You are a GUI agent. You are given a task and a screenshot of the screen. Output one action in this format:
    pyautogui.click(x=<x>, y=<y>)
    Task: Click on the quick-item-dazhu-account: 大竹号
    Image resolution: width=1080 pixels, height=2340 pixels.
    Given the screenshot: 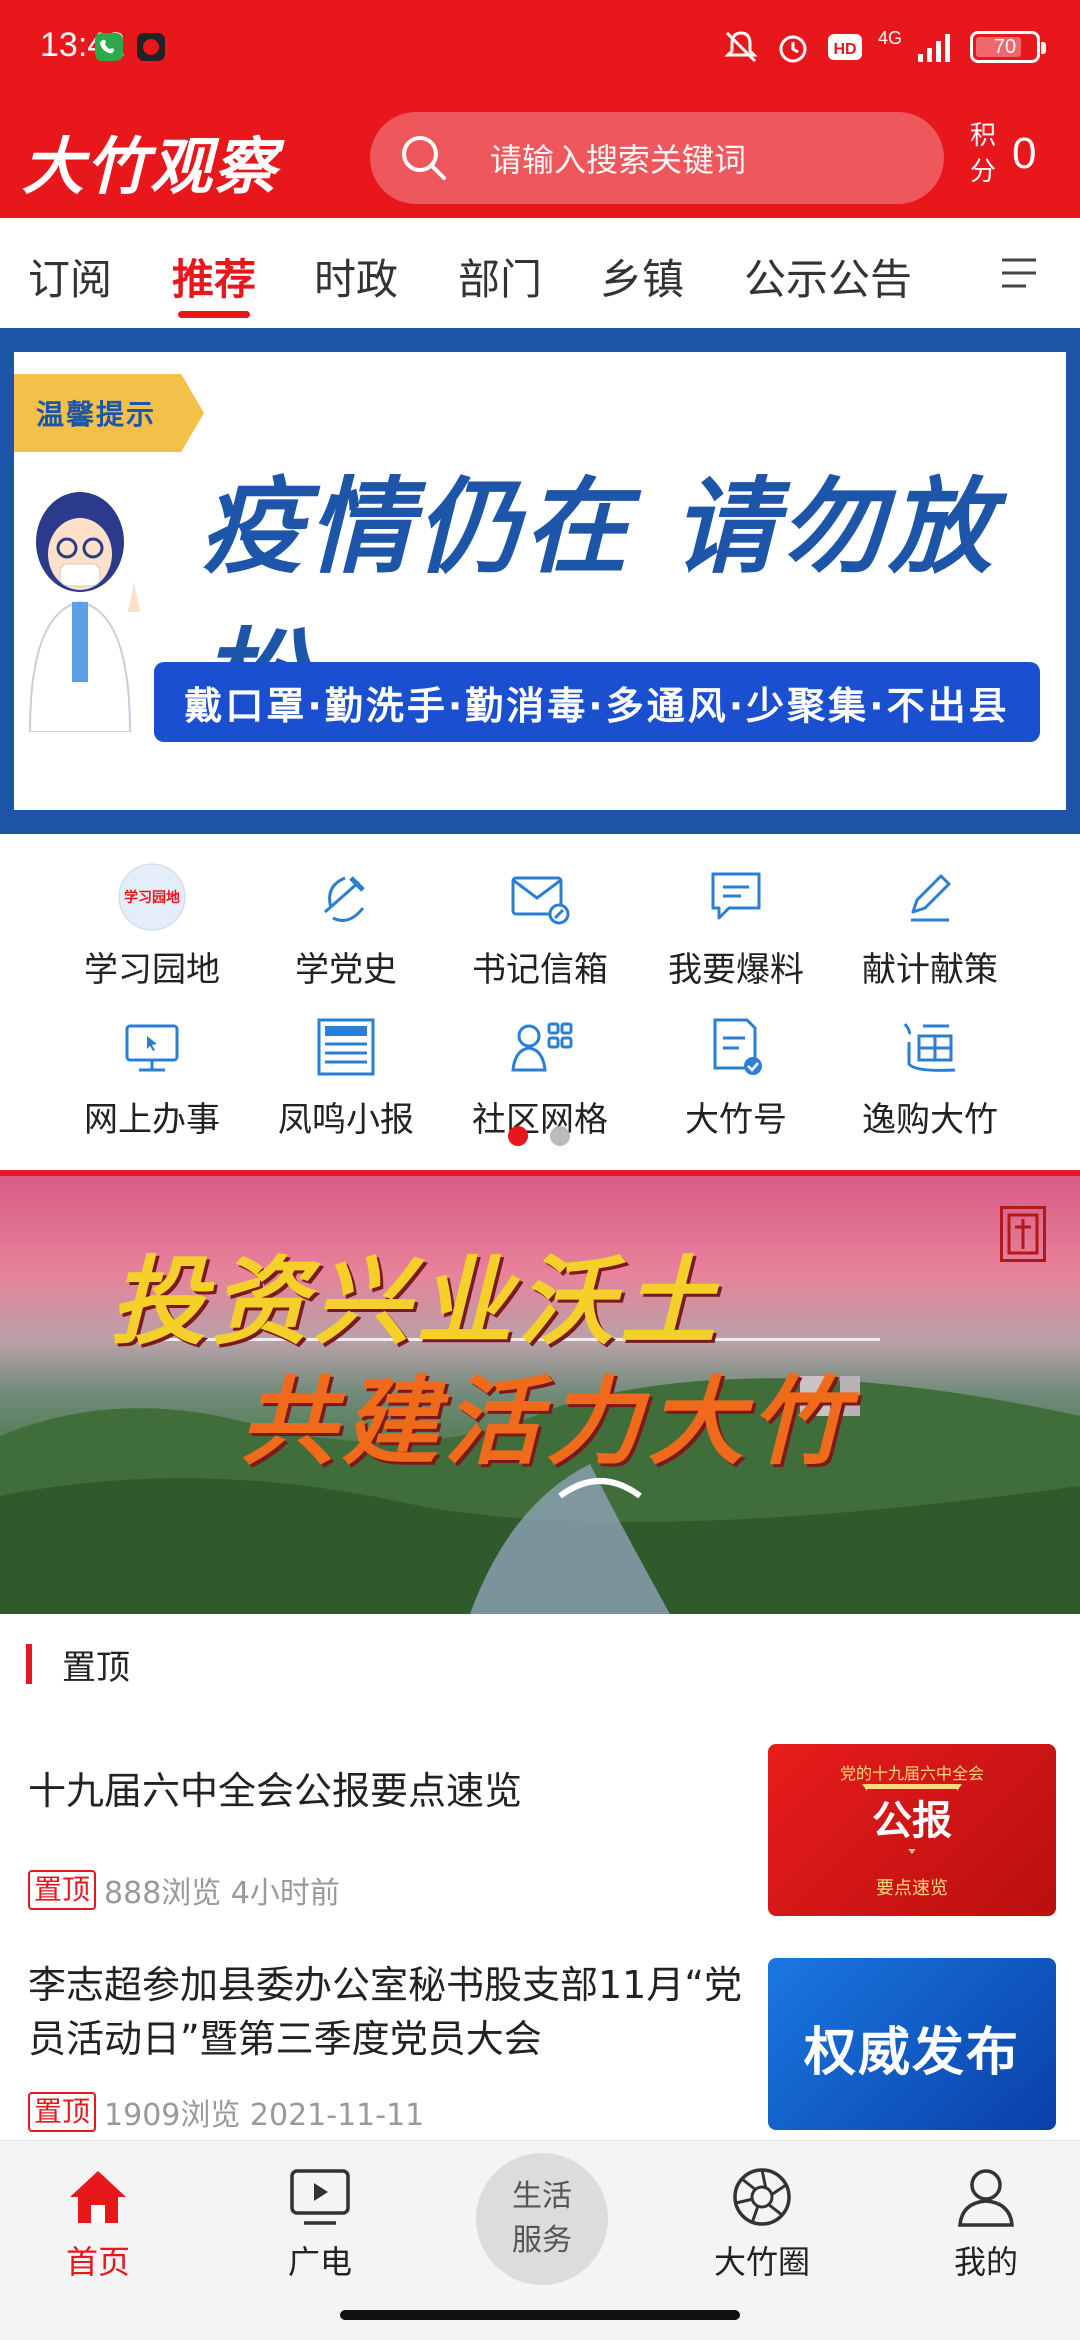 What is the action you would take?
    pyautogui.click(x=736, y=1076)
    